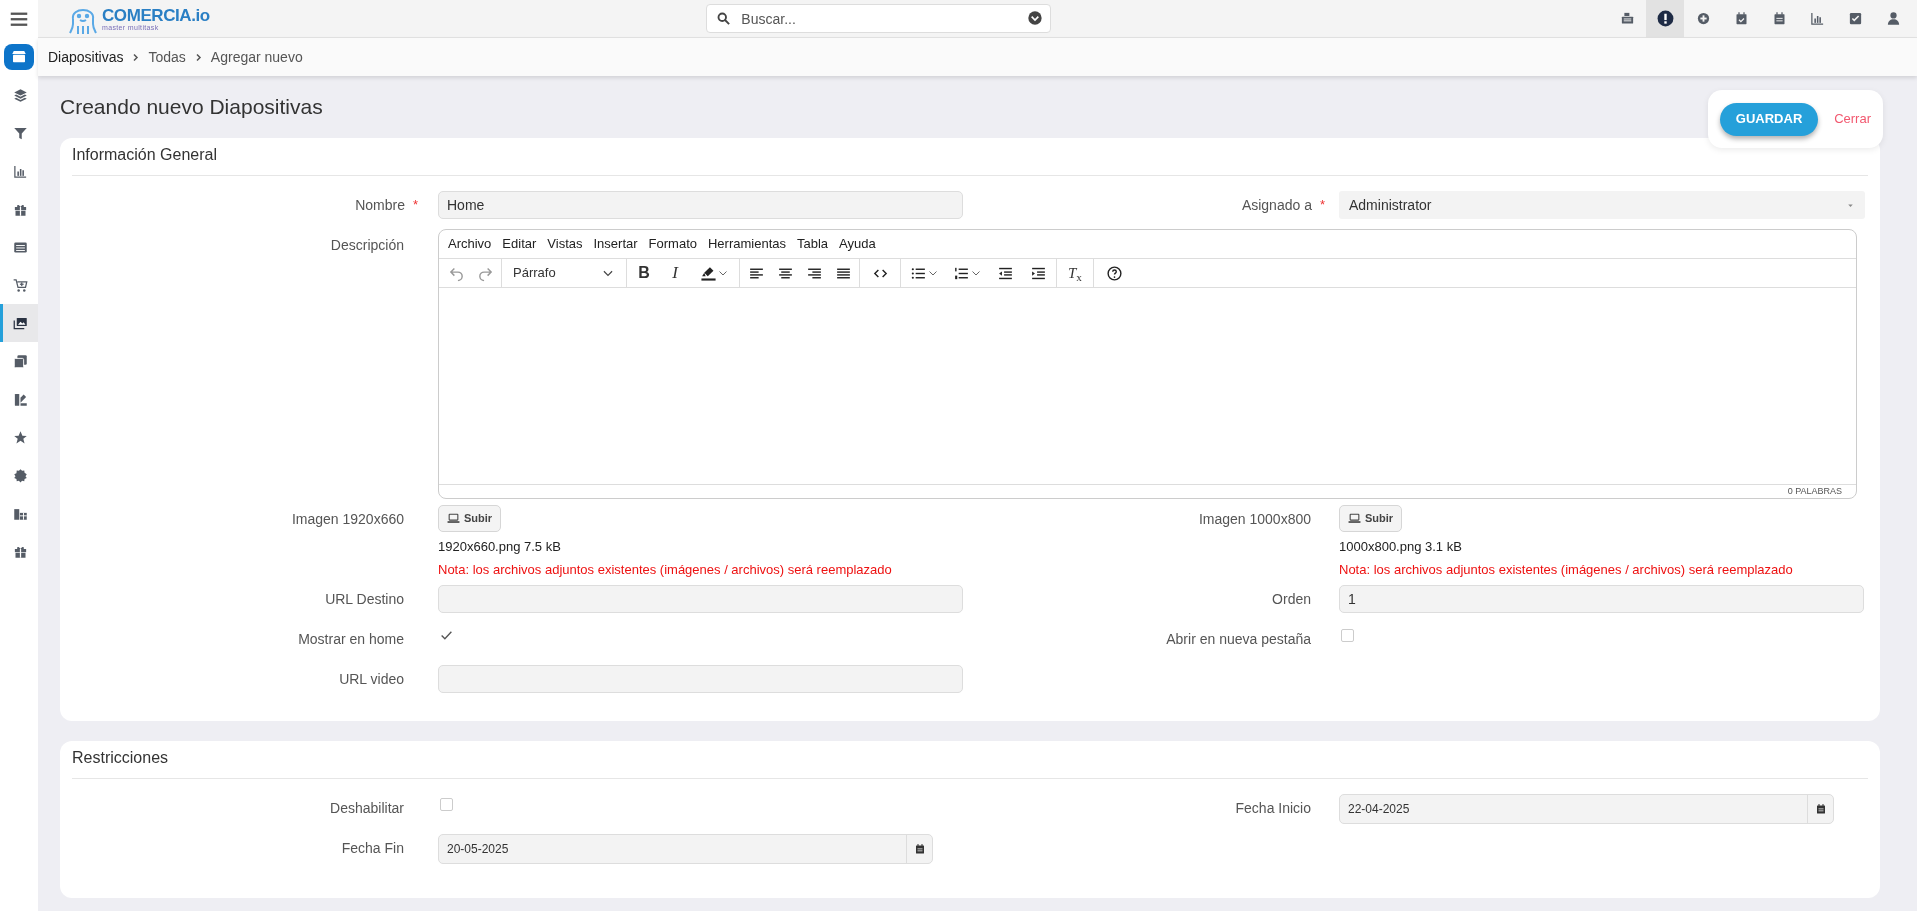 Image resolution: width=1917 pixels, height=911 pixels. I want to click on cash-register-icon, so click(1627, 18).